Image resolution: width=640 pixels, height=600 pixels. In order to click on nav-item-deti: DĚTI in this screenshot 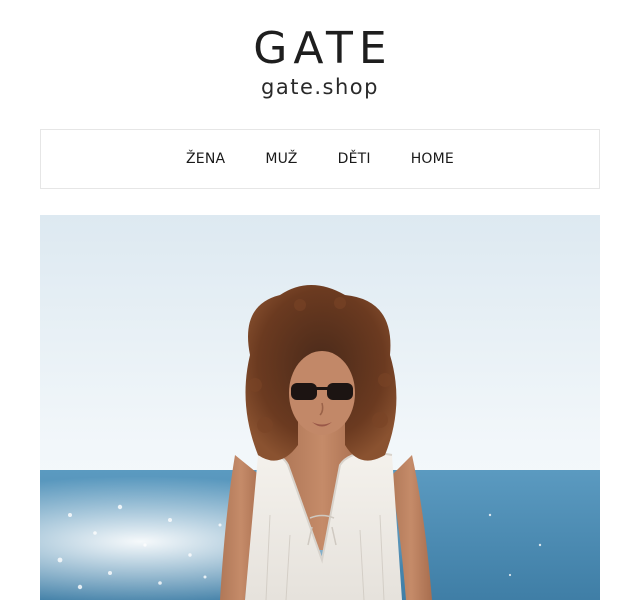, I will do `click(354, 159)`.